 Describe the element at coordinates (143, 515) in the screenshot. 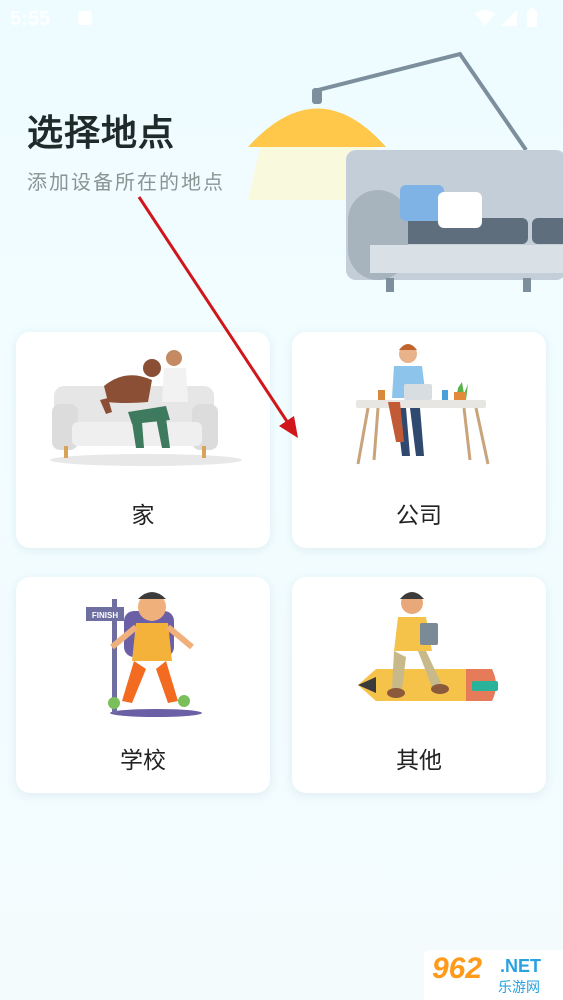

I see `location-label-home: 家` at that location.